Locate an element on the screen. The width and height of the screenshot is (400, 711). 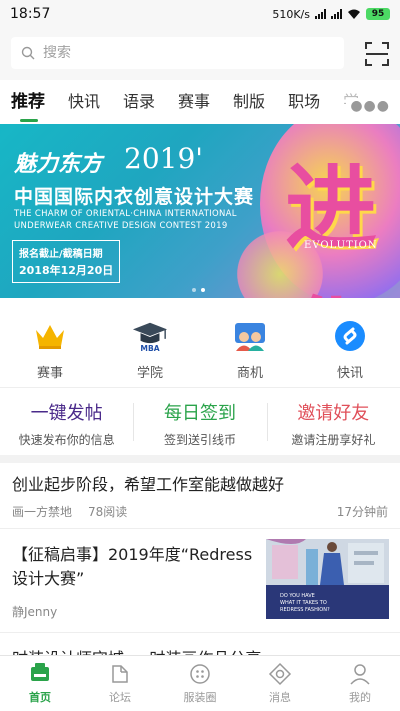
status-indicators: 510K/s 95 is located at coordinates (331, 14).